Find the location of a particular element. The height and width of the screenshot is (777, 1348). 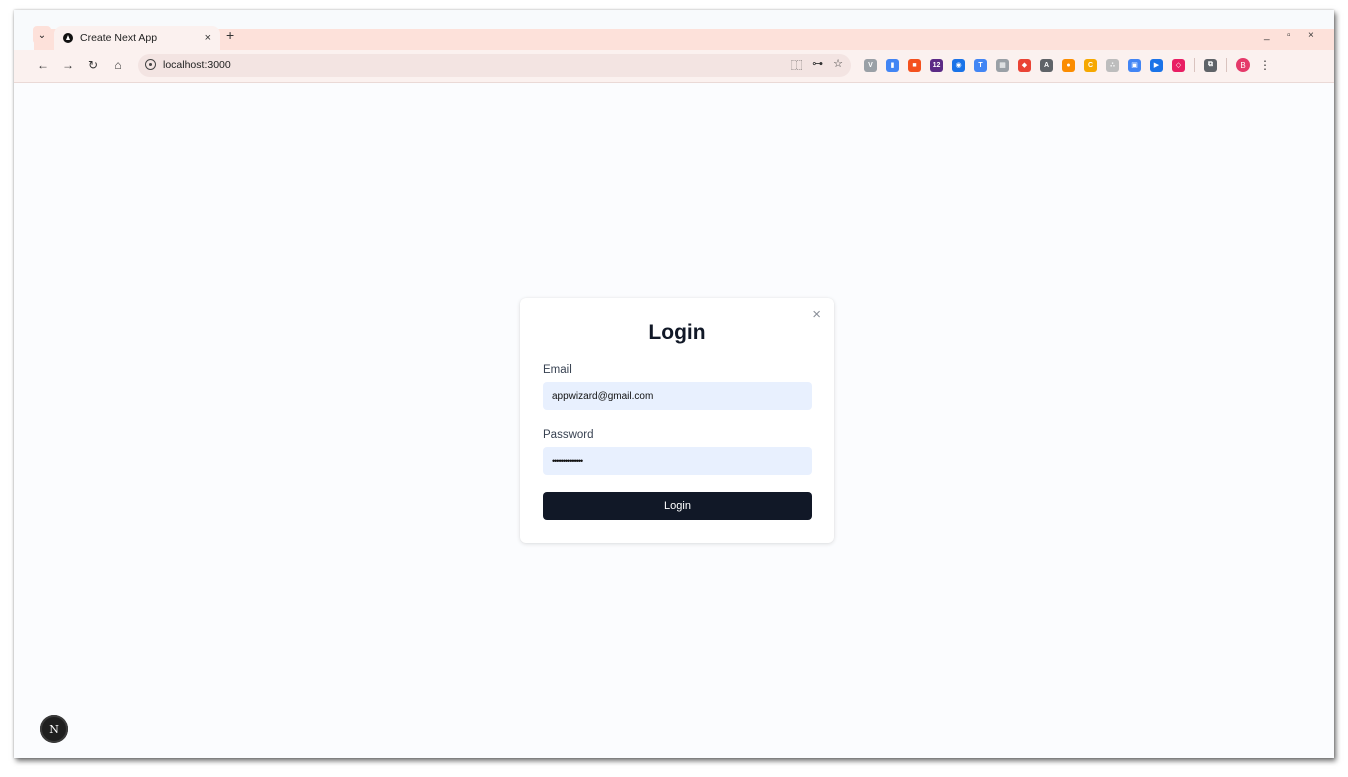

password-field is located at coordinates (677, 461).